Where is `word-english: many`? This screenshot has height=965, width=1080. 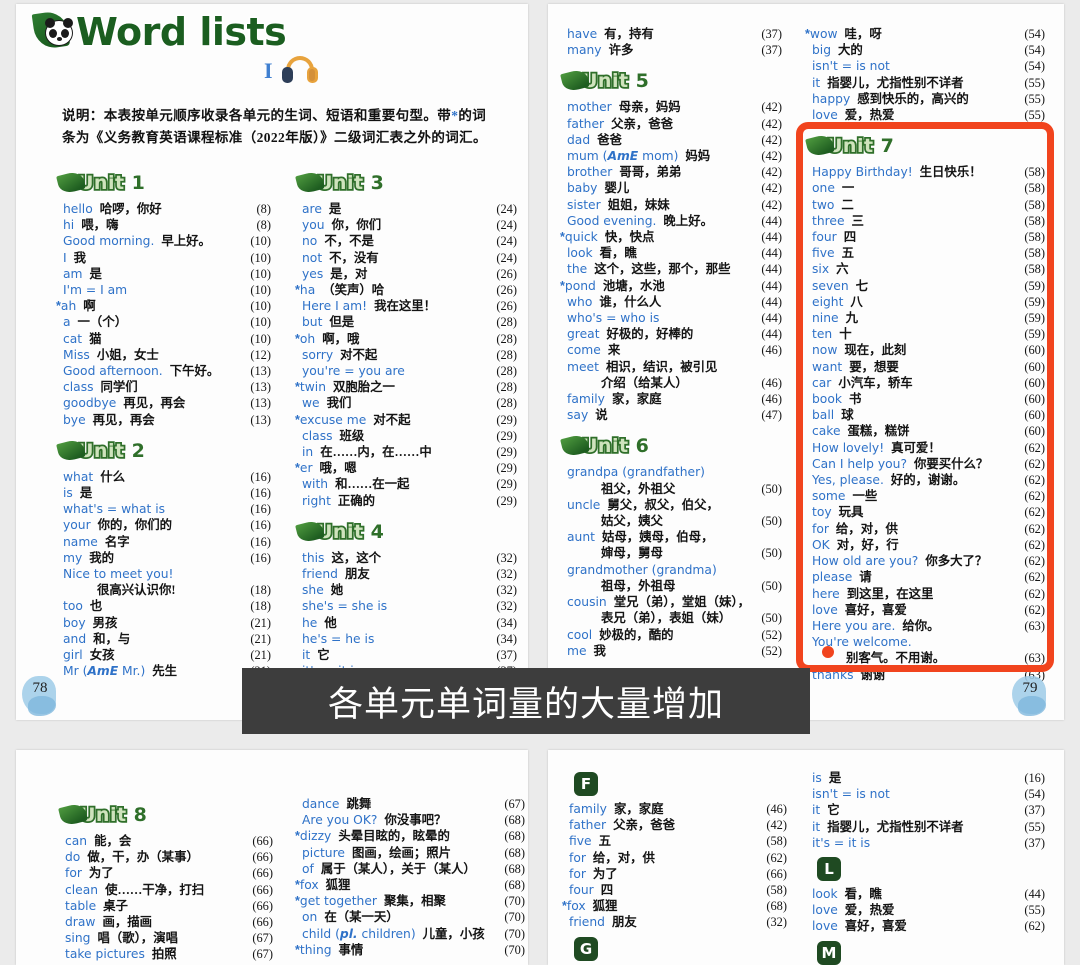
word-english: many is located at coordinates (584, 50).